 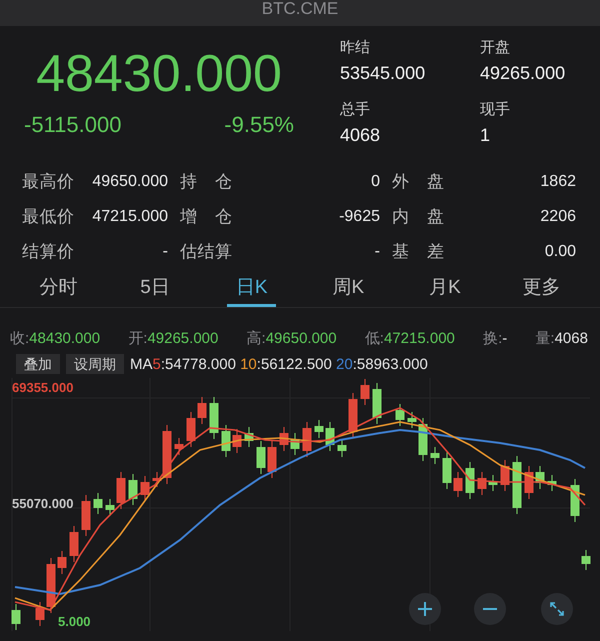 What do you see at coordinates (418, 252) in the screenshot?
I see `stat-label: 基差` at bounding box center [418, 252].